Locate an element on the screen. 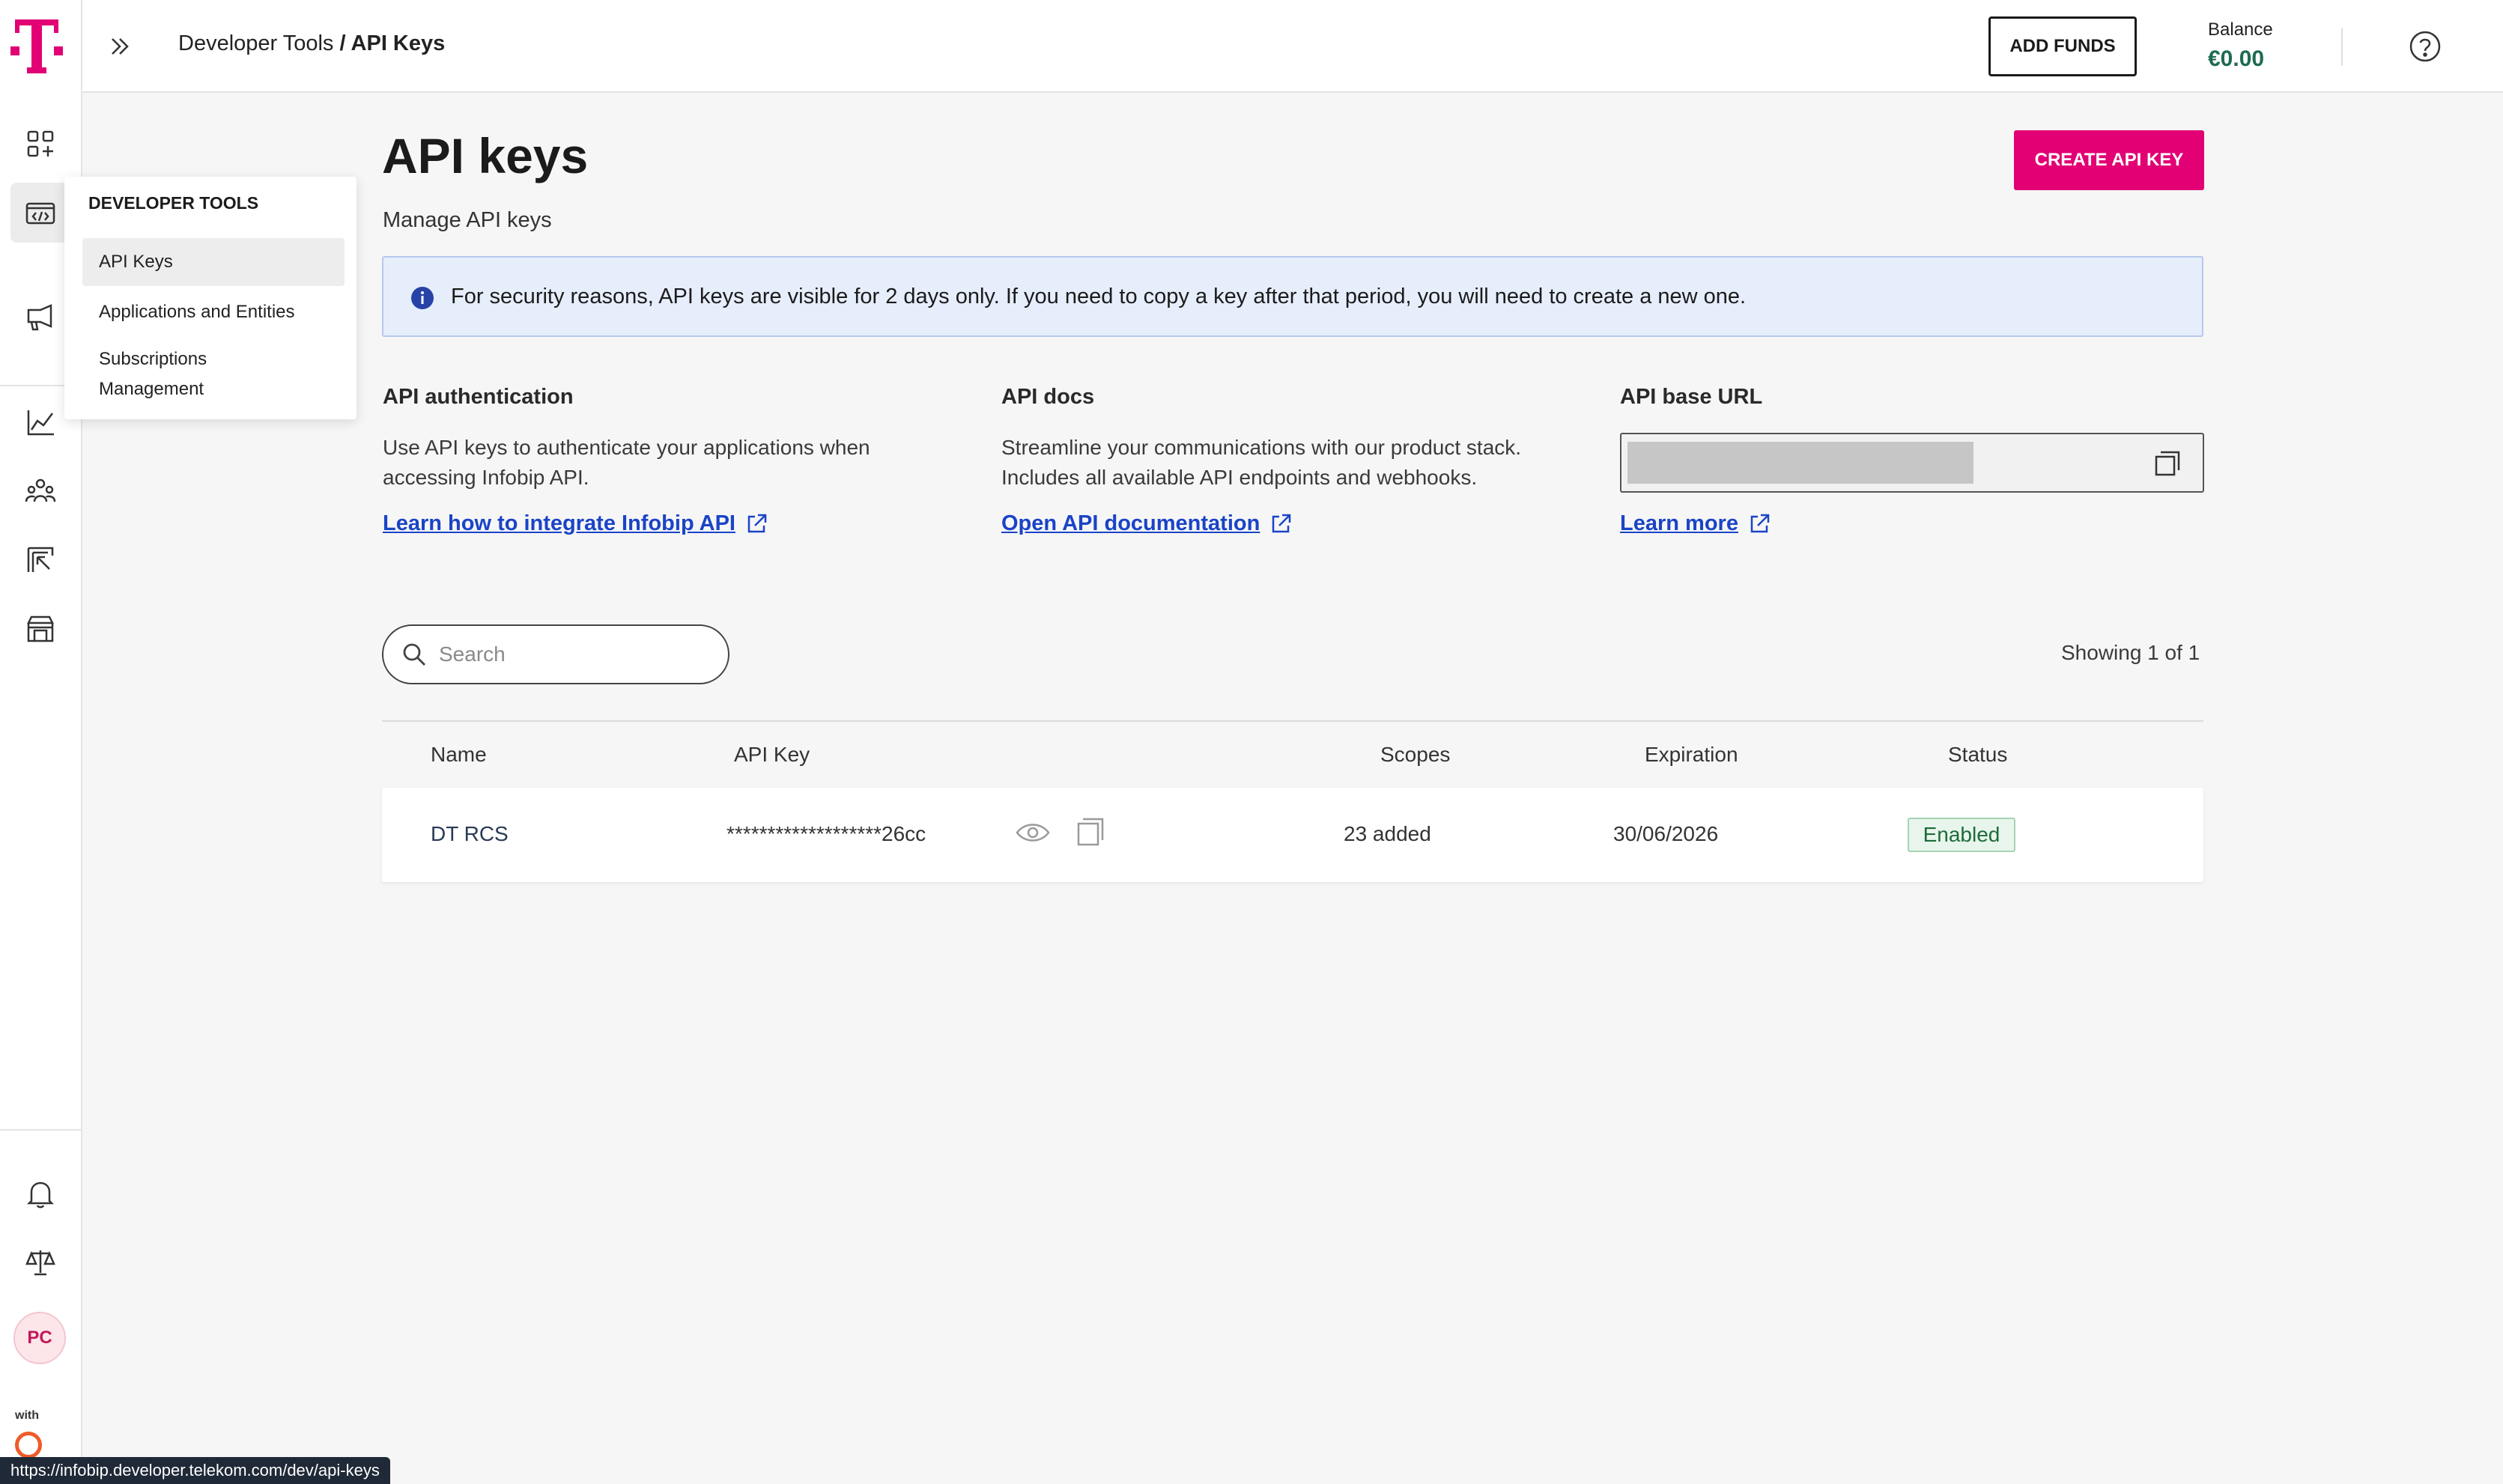 This screenshot has height=1484, width=2503. help-icon is located at coordinates (2425, 46).